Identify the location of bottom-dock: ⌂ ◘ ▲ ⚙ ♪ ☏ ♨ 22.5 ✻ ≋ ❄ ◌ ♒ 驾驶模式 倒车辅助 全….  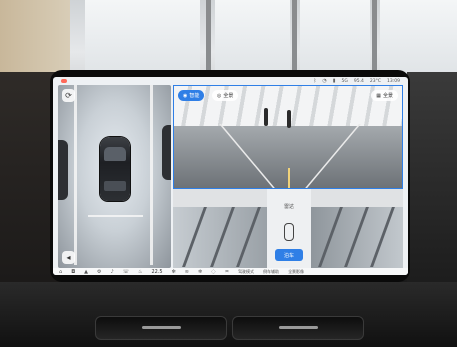
(230, 271).